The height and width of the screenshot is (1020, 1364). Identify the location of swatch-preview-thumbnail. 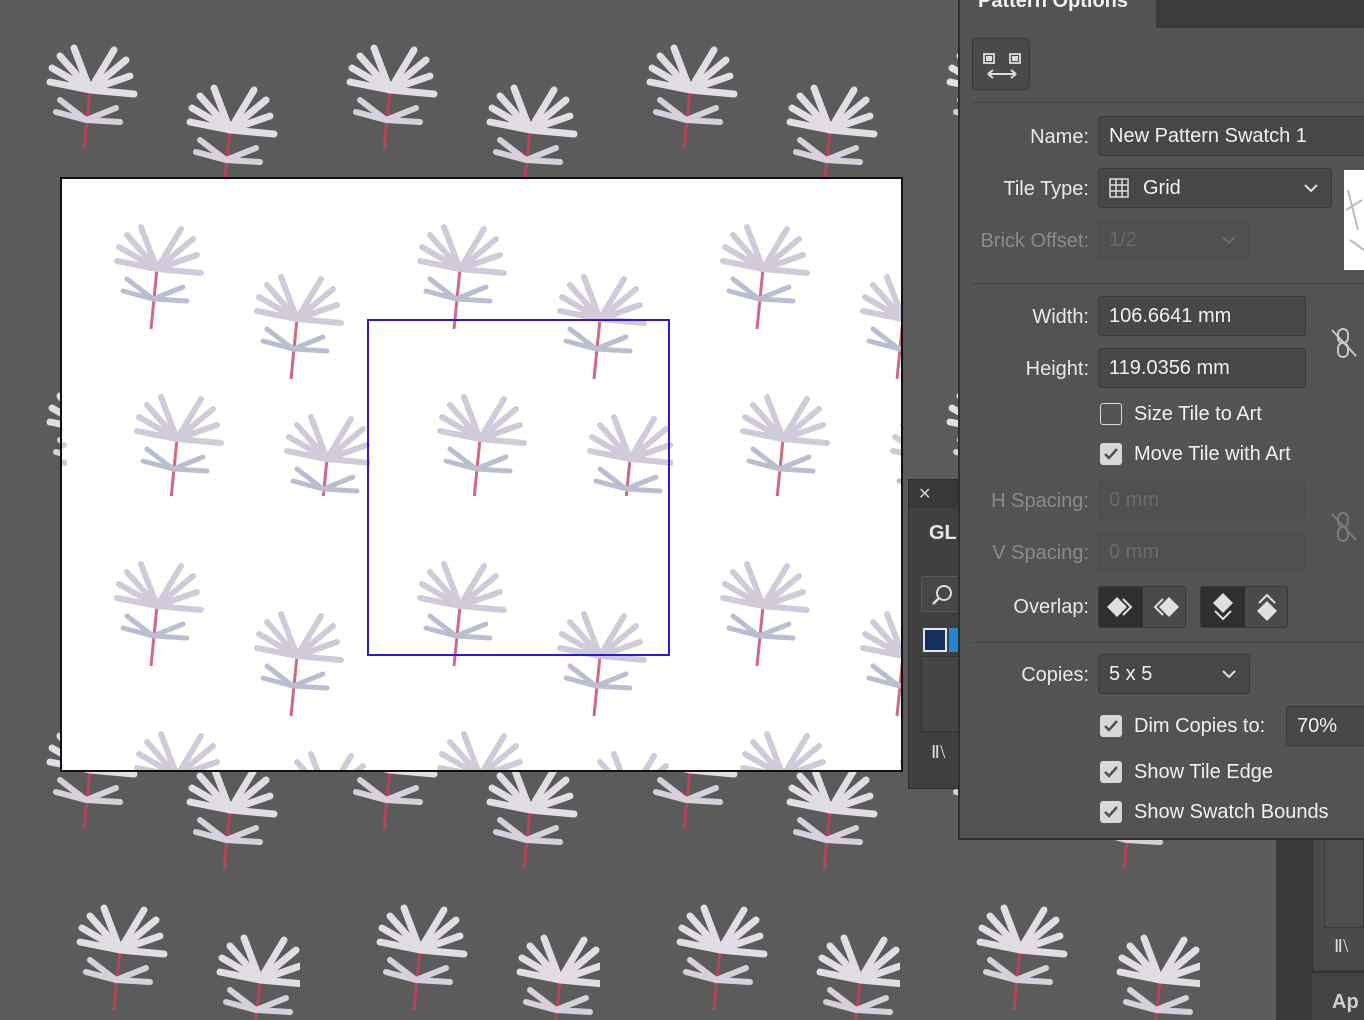
(1354, 220).